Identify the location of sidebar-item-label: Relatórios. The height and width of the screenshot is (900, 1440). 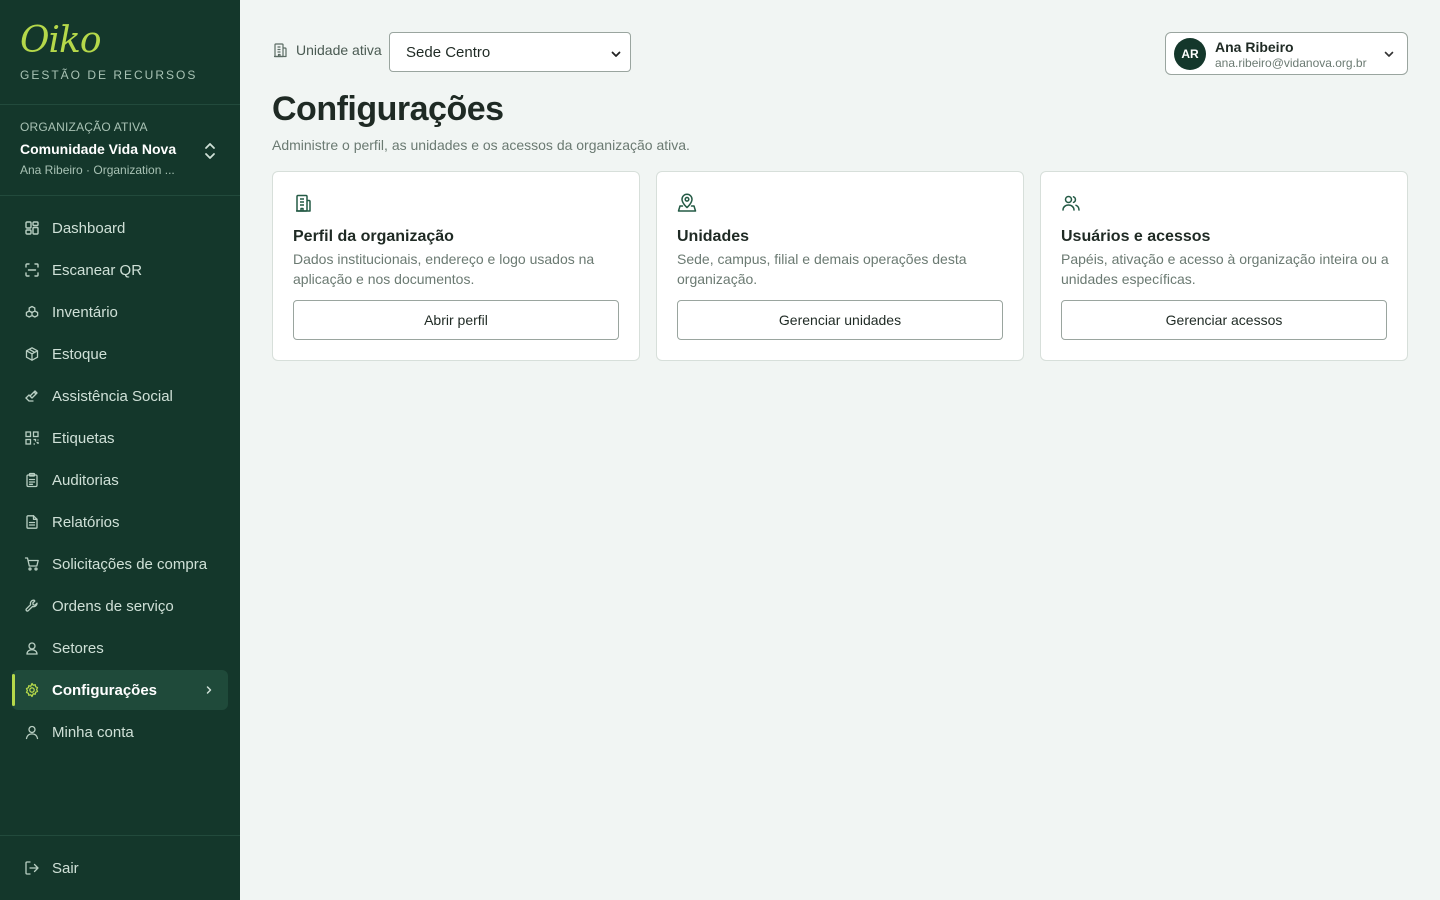
(86, 522).